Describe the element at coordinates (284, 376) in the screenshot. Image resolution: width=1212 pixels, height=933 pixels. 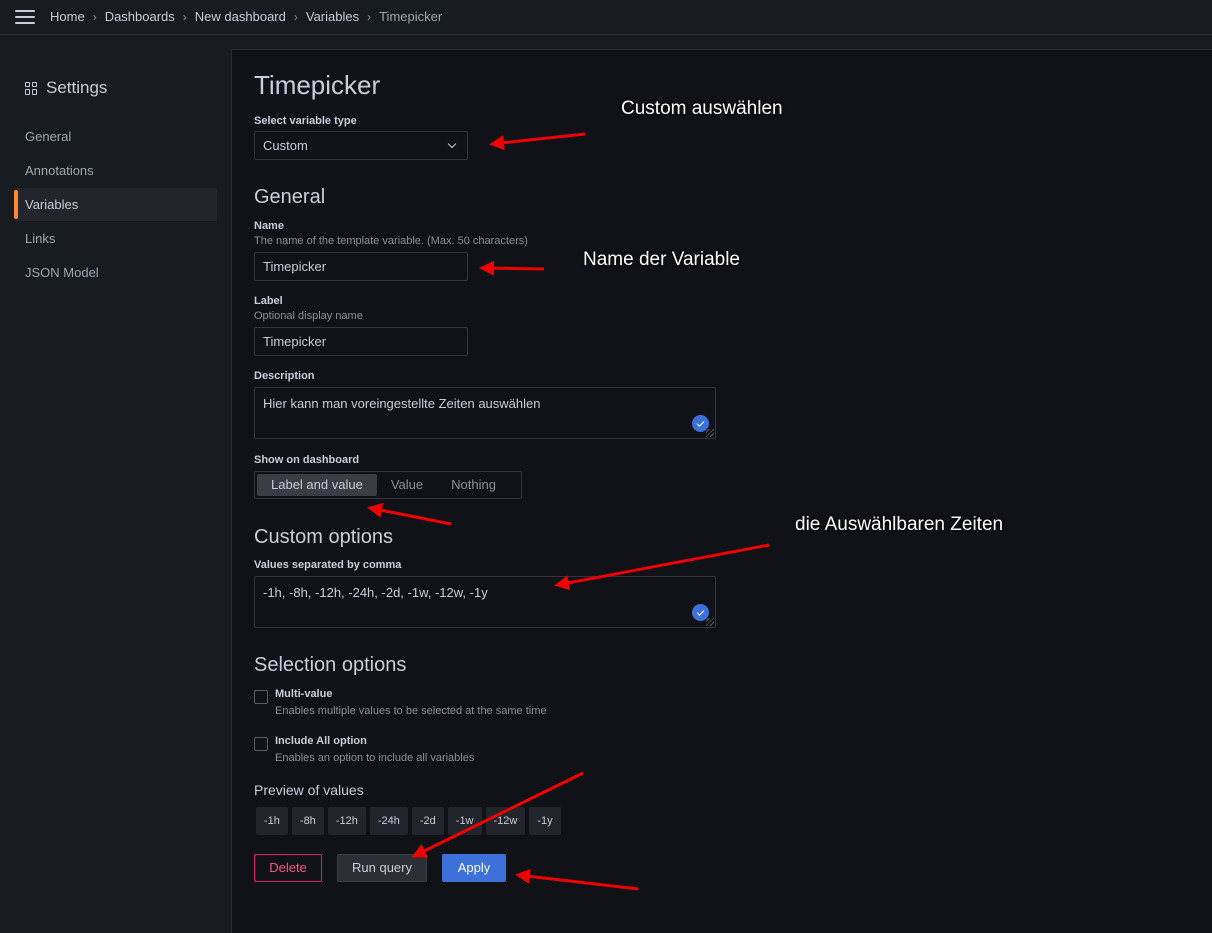
I see `description-label: Description` at that location.